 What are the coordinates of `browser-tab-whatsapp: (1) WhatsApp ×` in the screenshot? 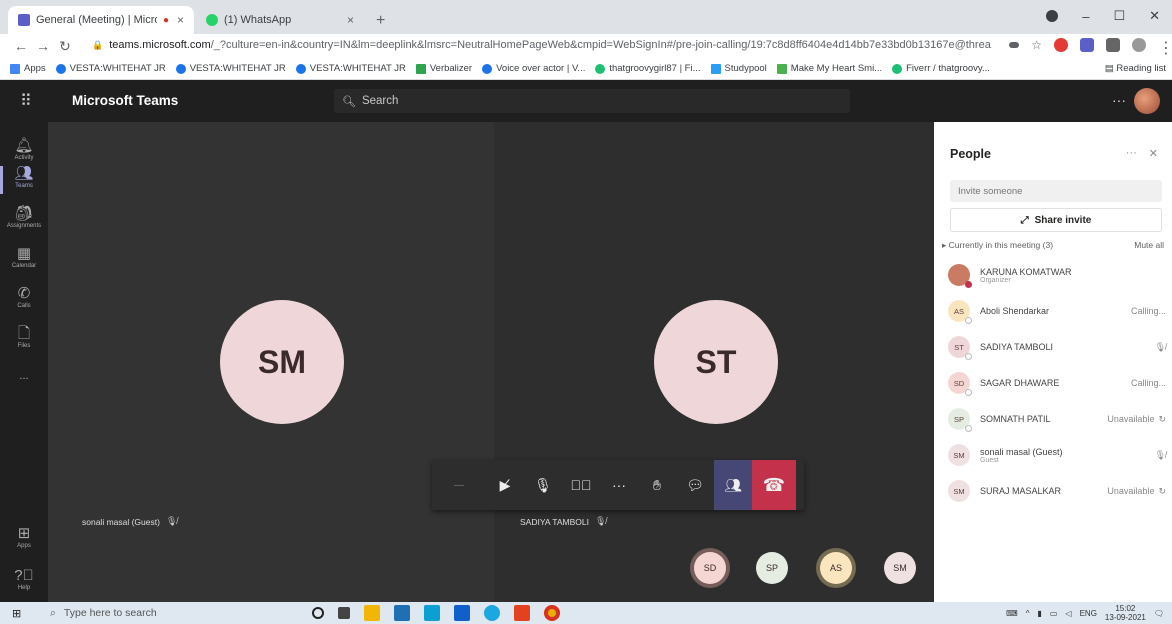 It's located at (280, 20).